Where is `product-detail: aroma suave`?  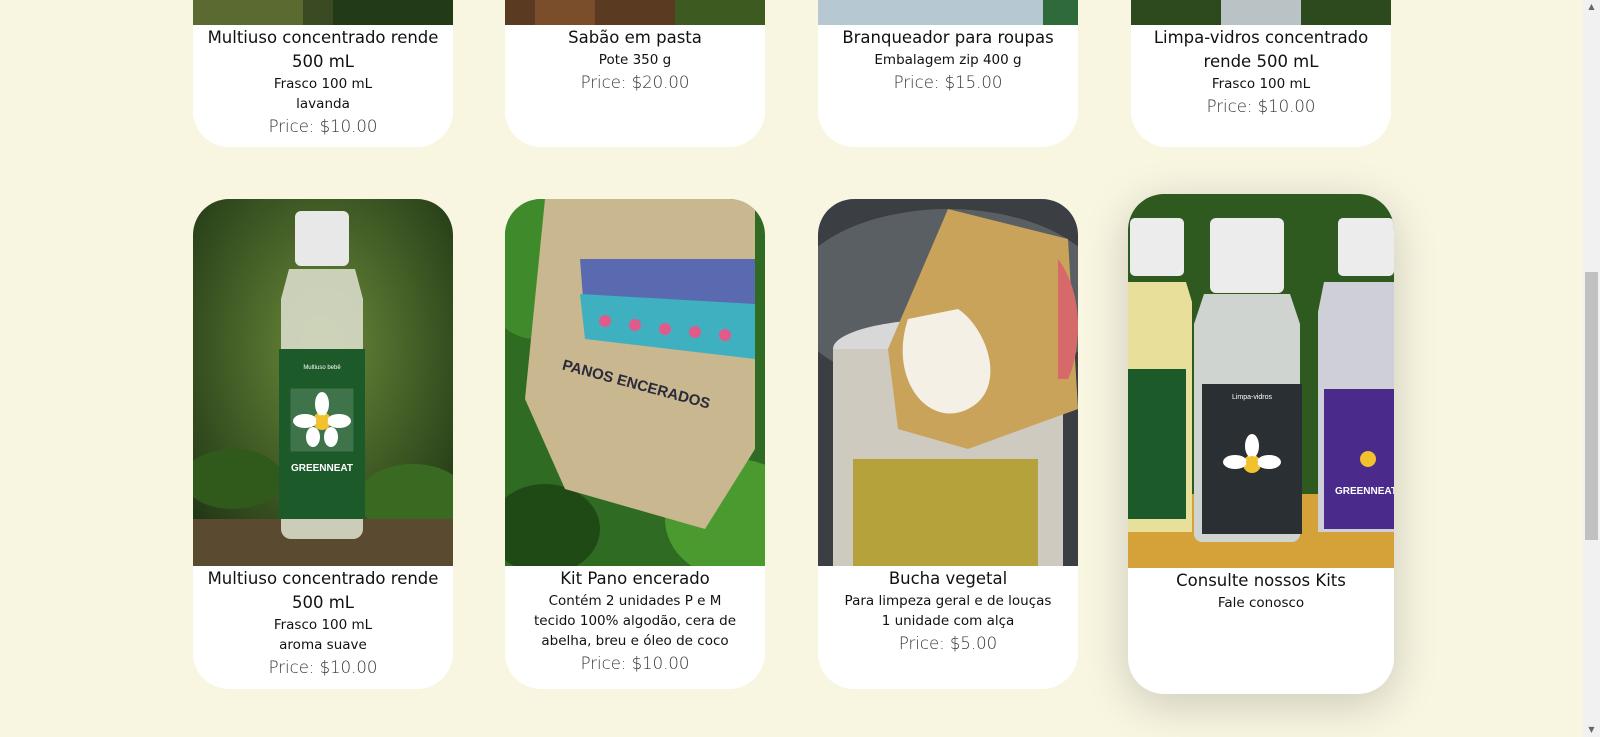 product-detail: aroma suave is located at coordinates (323, 645).